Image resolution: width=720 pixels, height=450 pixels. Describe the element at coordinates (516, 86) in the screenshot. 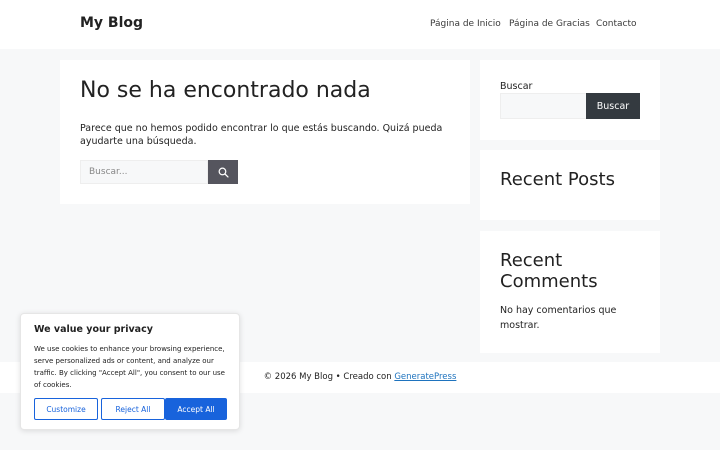

I see `search-widget-label: Buscar` at that location.